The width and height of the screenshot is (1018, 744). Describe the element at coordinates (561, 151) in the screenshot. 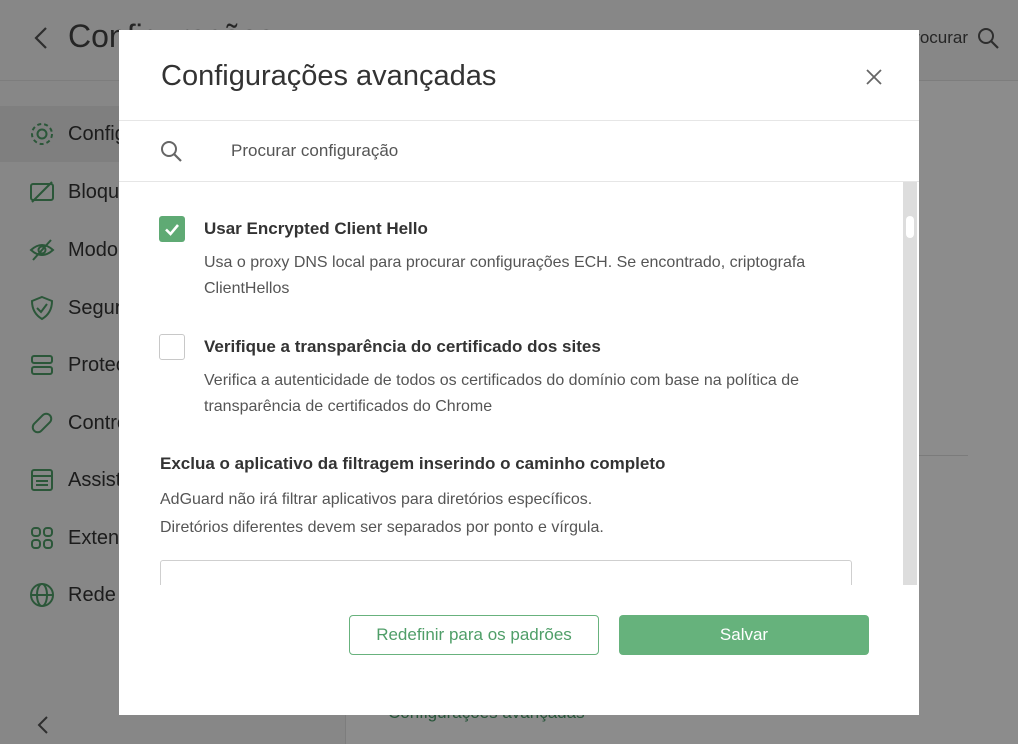

I see `settings-search-input` at that location.